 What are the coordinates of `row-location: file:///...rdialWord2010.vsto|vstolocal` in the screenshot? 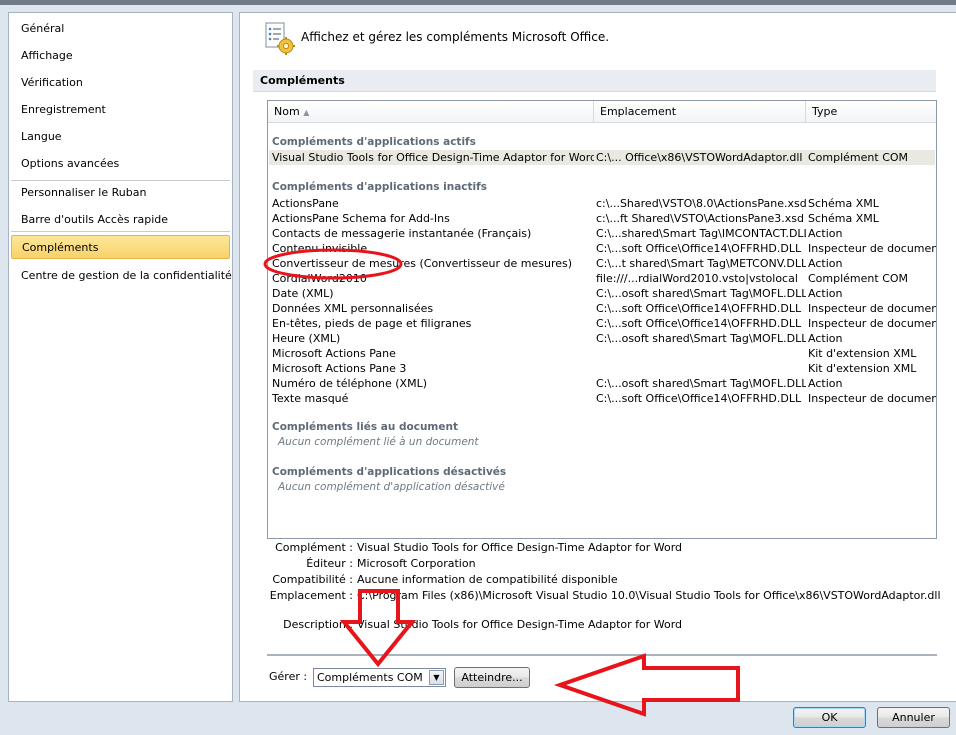 It's located at (697, 278).